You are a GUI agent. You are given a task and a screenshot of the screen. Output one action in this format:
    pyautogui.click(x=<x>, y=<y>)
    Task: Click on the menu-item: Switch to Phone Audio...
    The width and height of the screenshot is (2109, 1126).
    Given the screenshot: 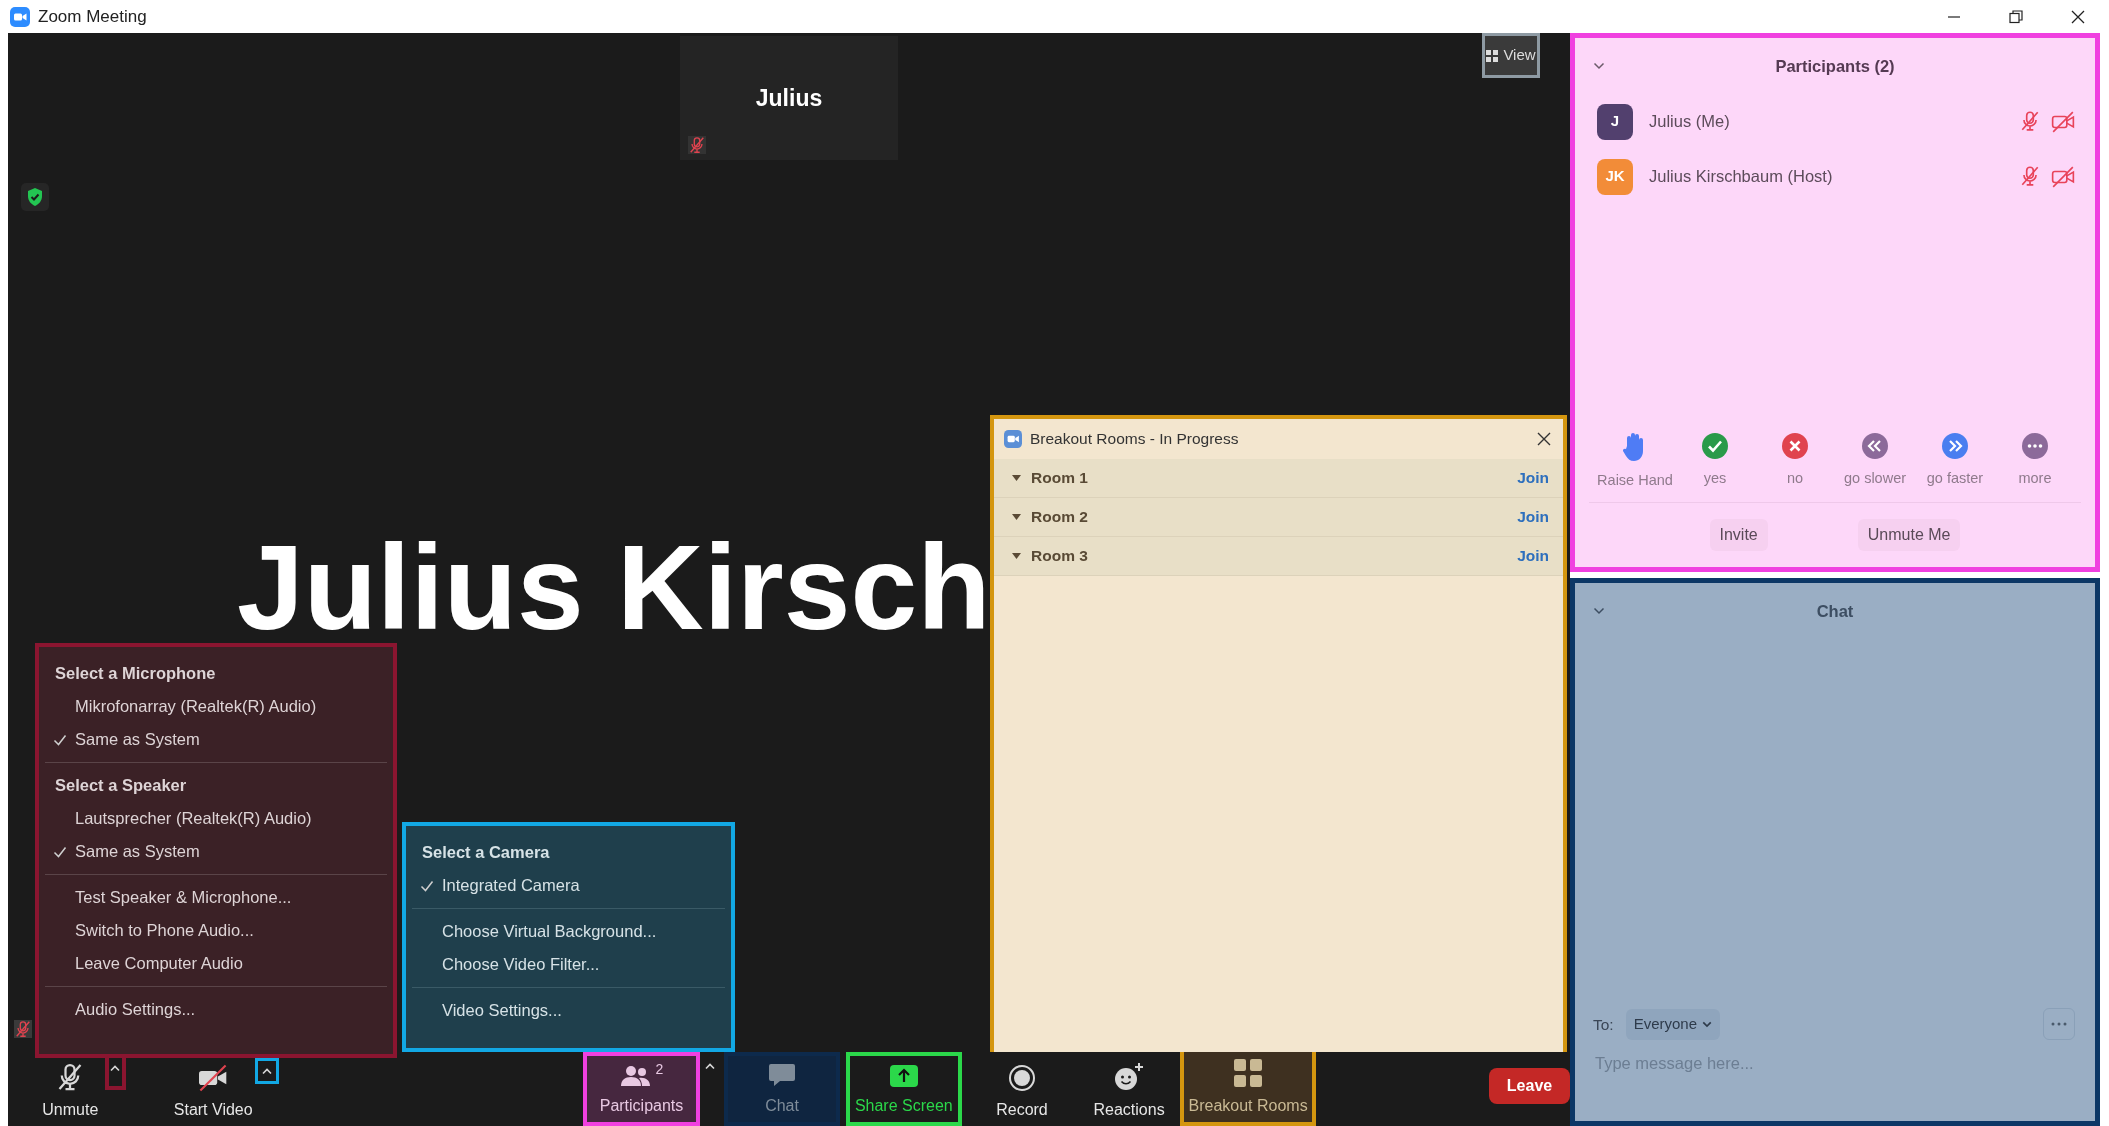 What is the action you would take?
    pyautogui.click(x=164, y=930)
    